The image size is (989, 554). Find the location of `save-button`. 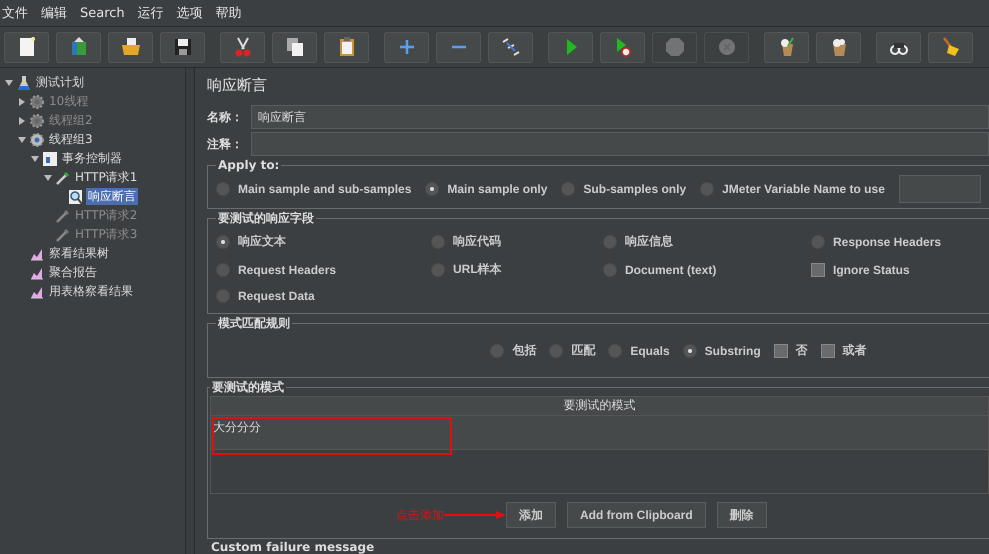

save-button is located at coordinates (182, 47).